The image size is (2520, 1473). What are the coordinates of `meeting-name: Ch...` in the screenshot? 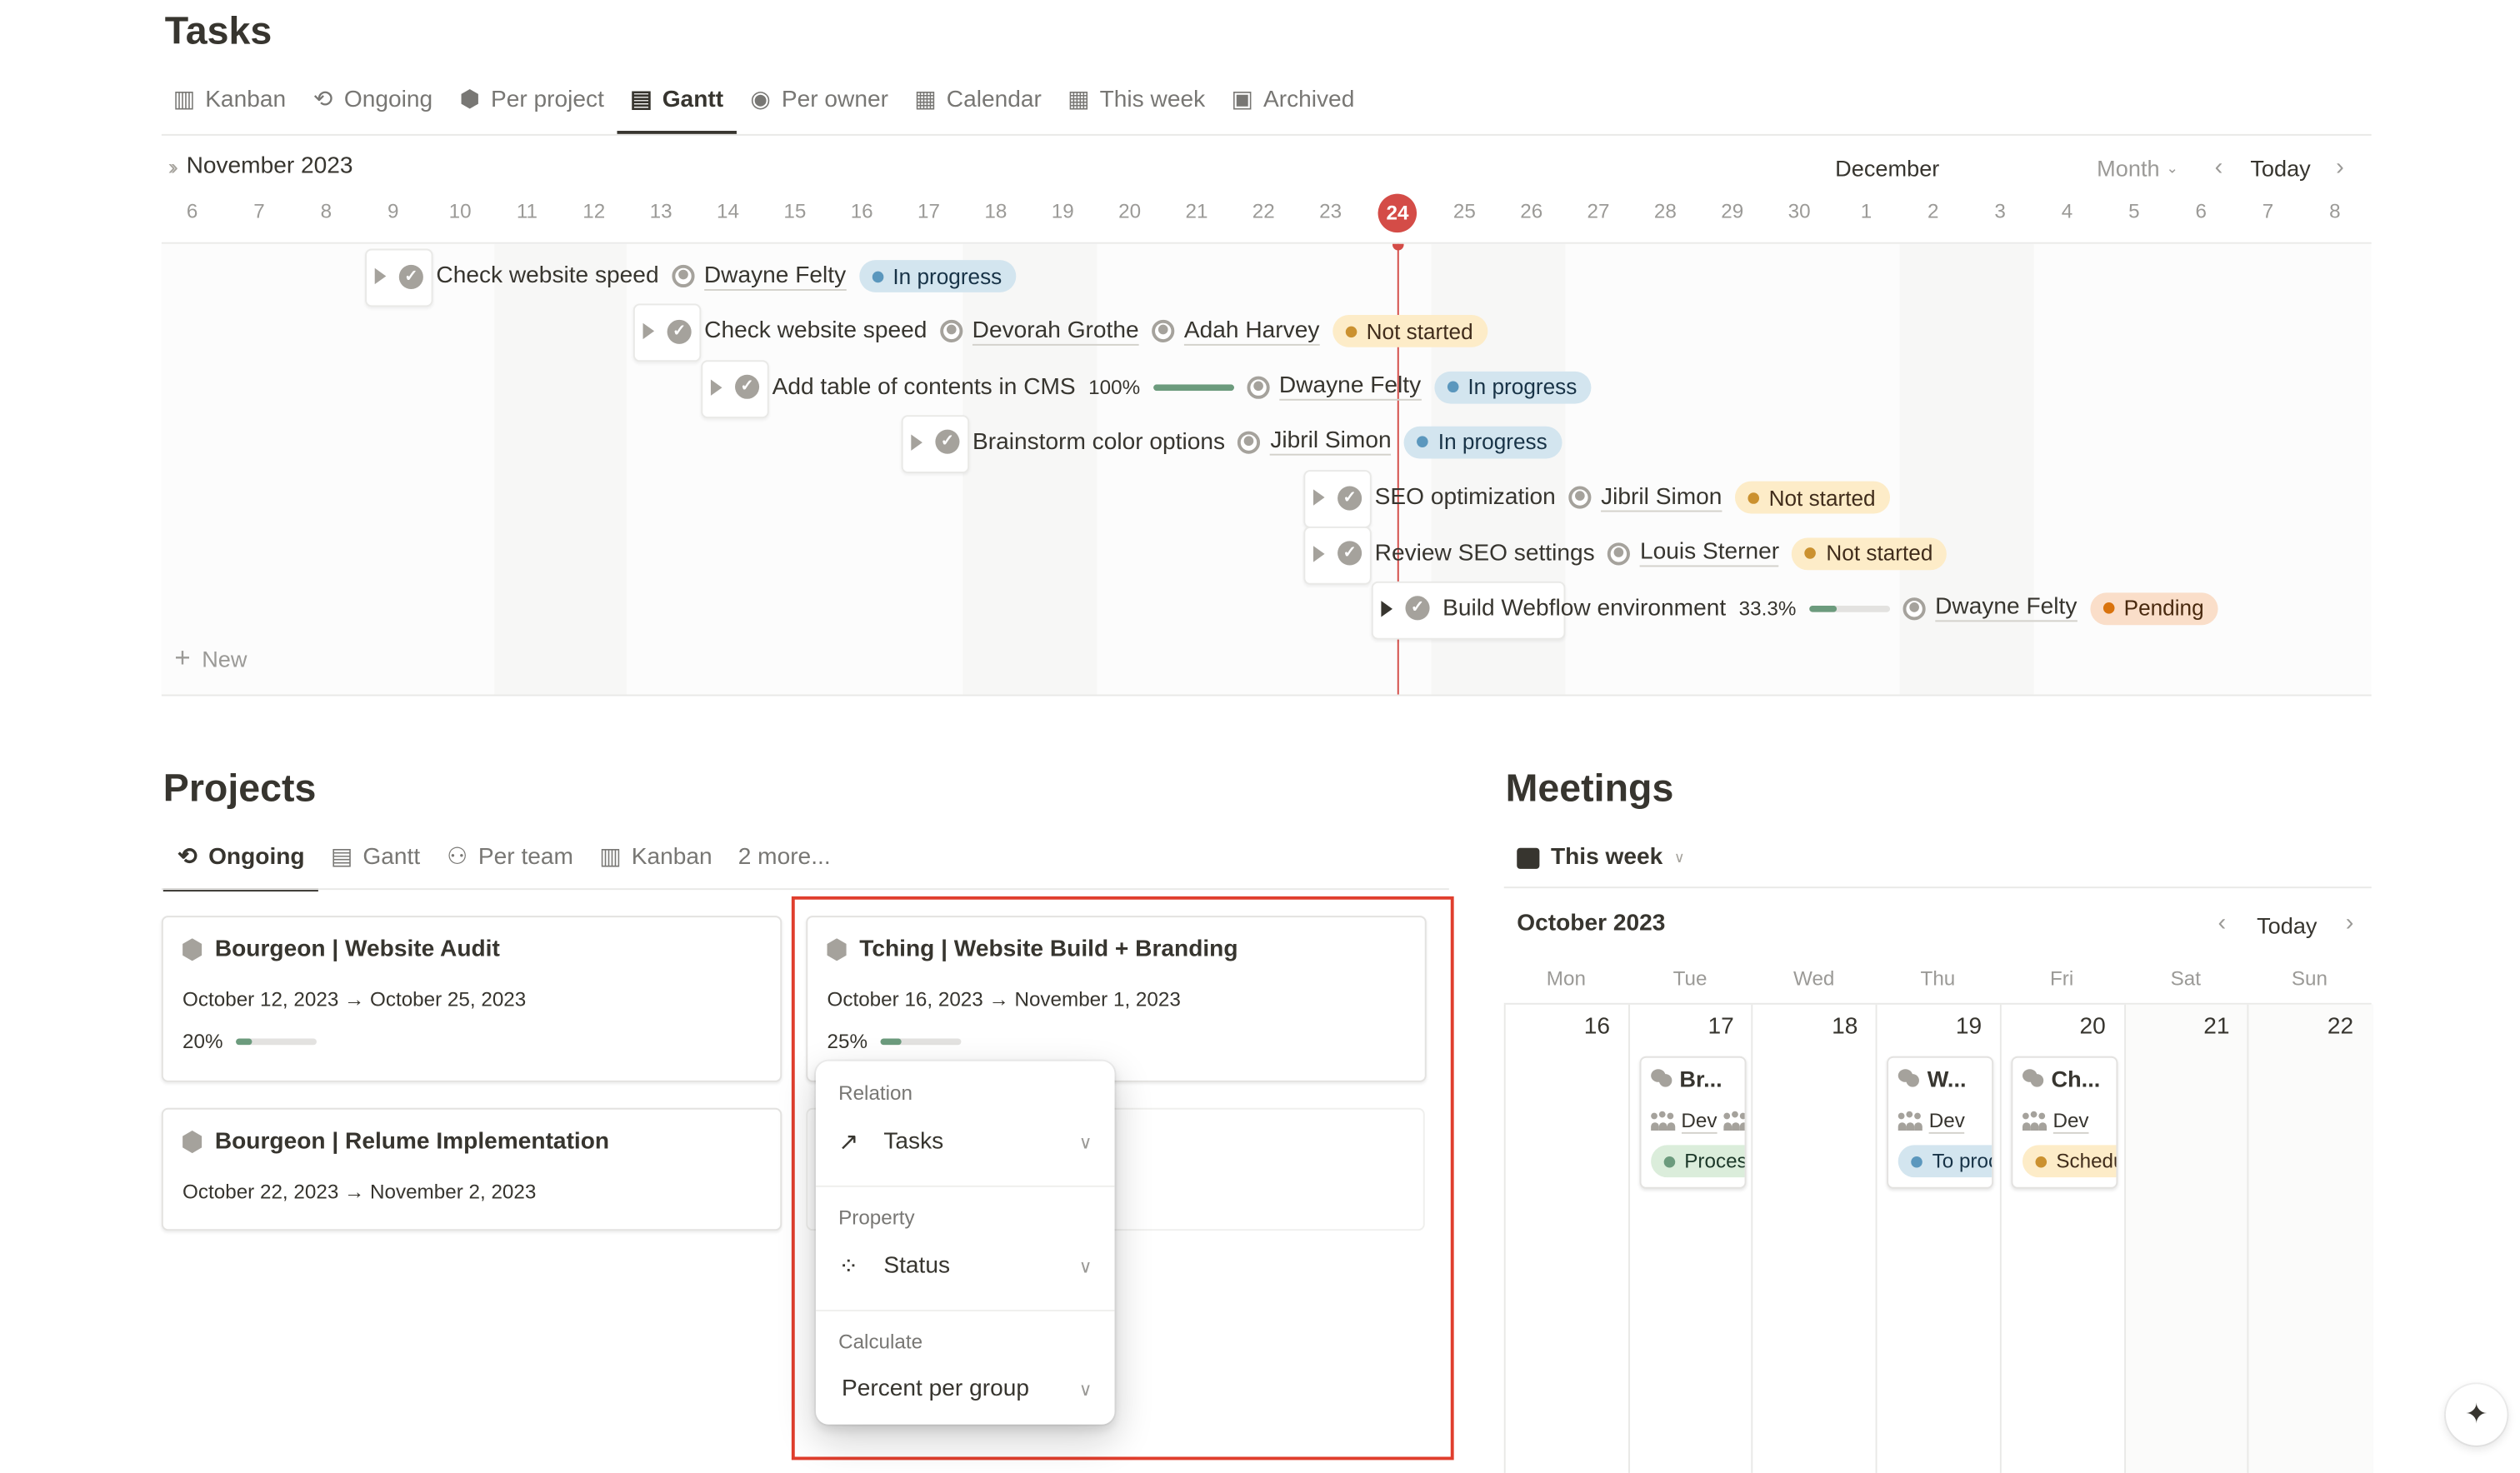 It's located at (2076, 1079).